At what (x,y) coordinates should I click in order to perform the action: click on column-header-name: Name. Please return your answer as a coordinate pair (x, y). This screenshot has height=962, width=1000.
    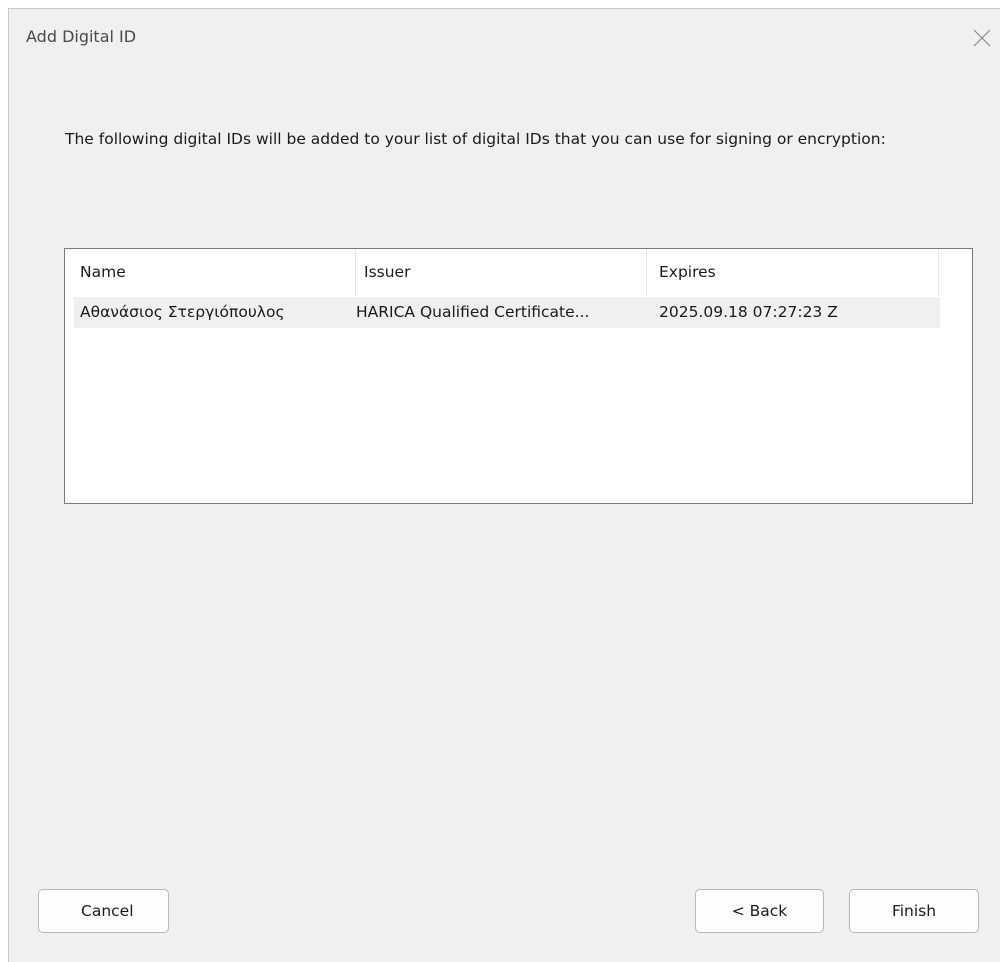
    Looking at the image, I should click on (210, 272).